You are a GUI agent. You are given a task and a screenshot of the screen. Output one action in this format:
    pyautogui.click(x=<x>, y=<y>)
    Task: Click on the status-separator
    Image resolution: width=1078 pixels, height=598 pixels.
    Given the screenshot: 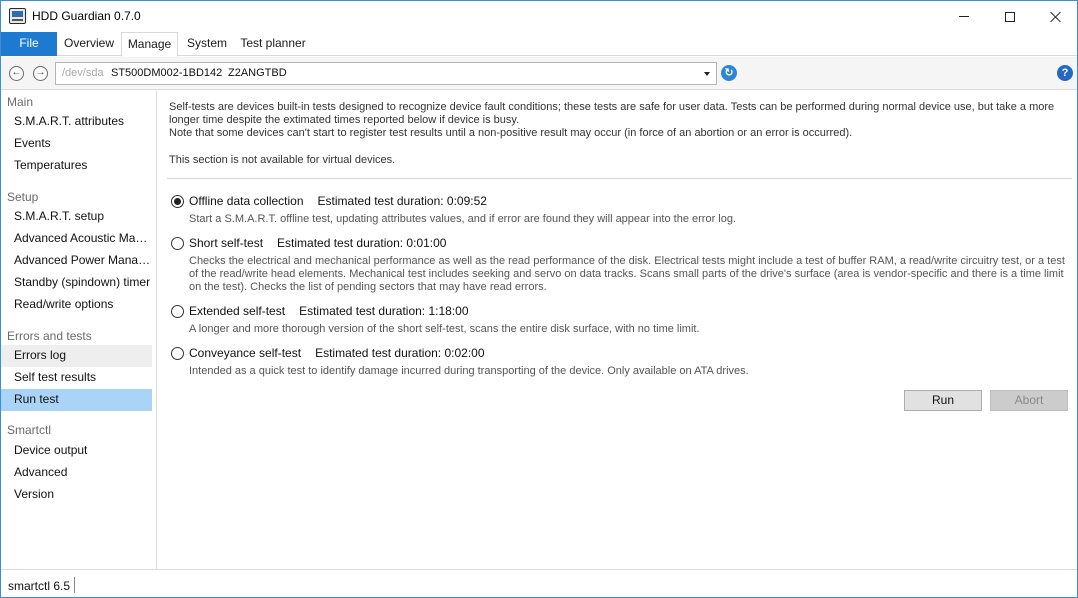 What is the action you would take?
    pyautogui.click(x=74, y=585)
    